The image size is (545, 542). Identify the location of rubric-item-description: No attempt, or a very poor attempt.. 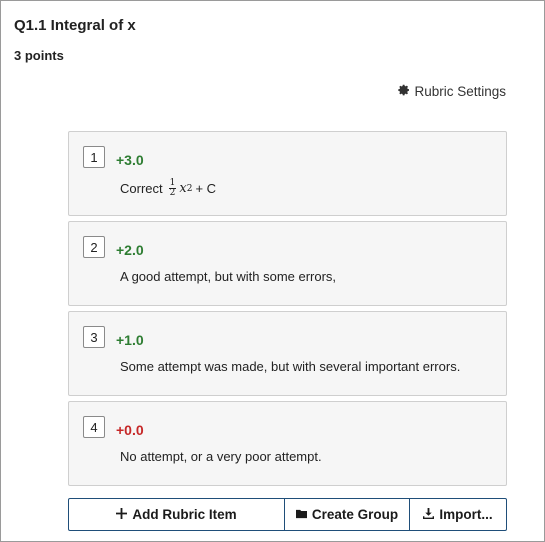
(221, 456).